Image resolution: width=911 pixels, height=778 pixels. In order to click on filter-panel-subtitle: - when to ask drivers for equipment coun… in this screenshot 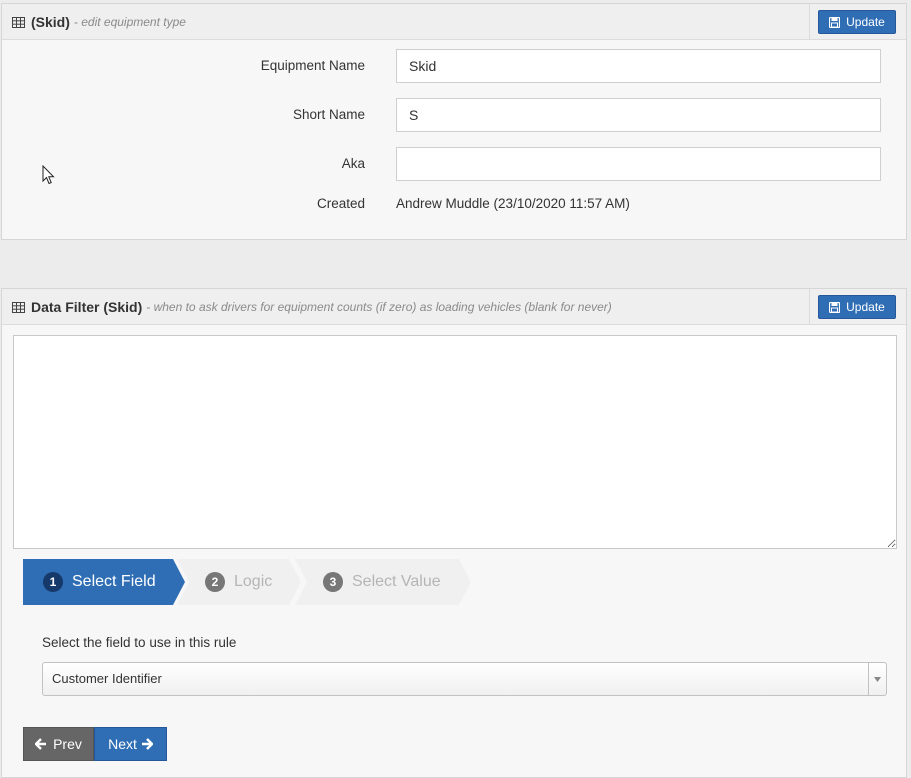, I will do `click(379, 307)`.